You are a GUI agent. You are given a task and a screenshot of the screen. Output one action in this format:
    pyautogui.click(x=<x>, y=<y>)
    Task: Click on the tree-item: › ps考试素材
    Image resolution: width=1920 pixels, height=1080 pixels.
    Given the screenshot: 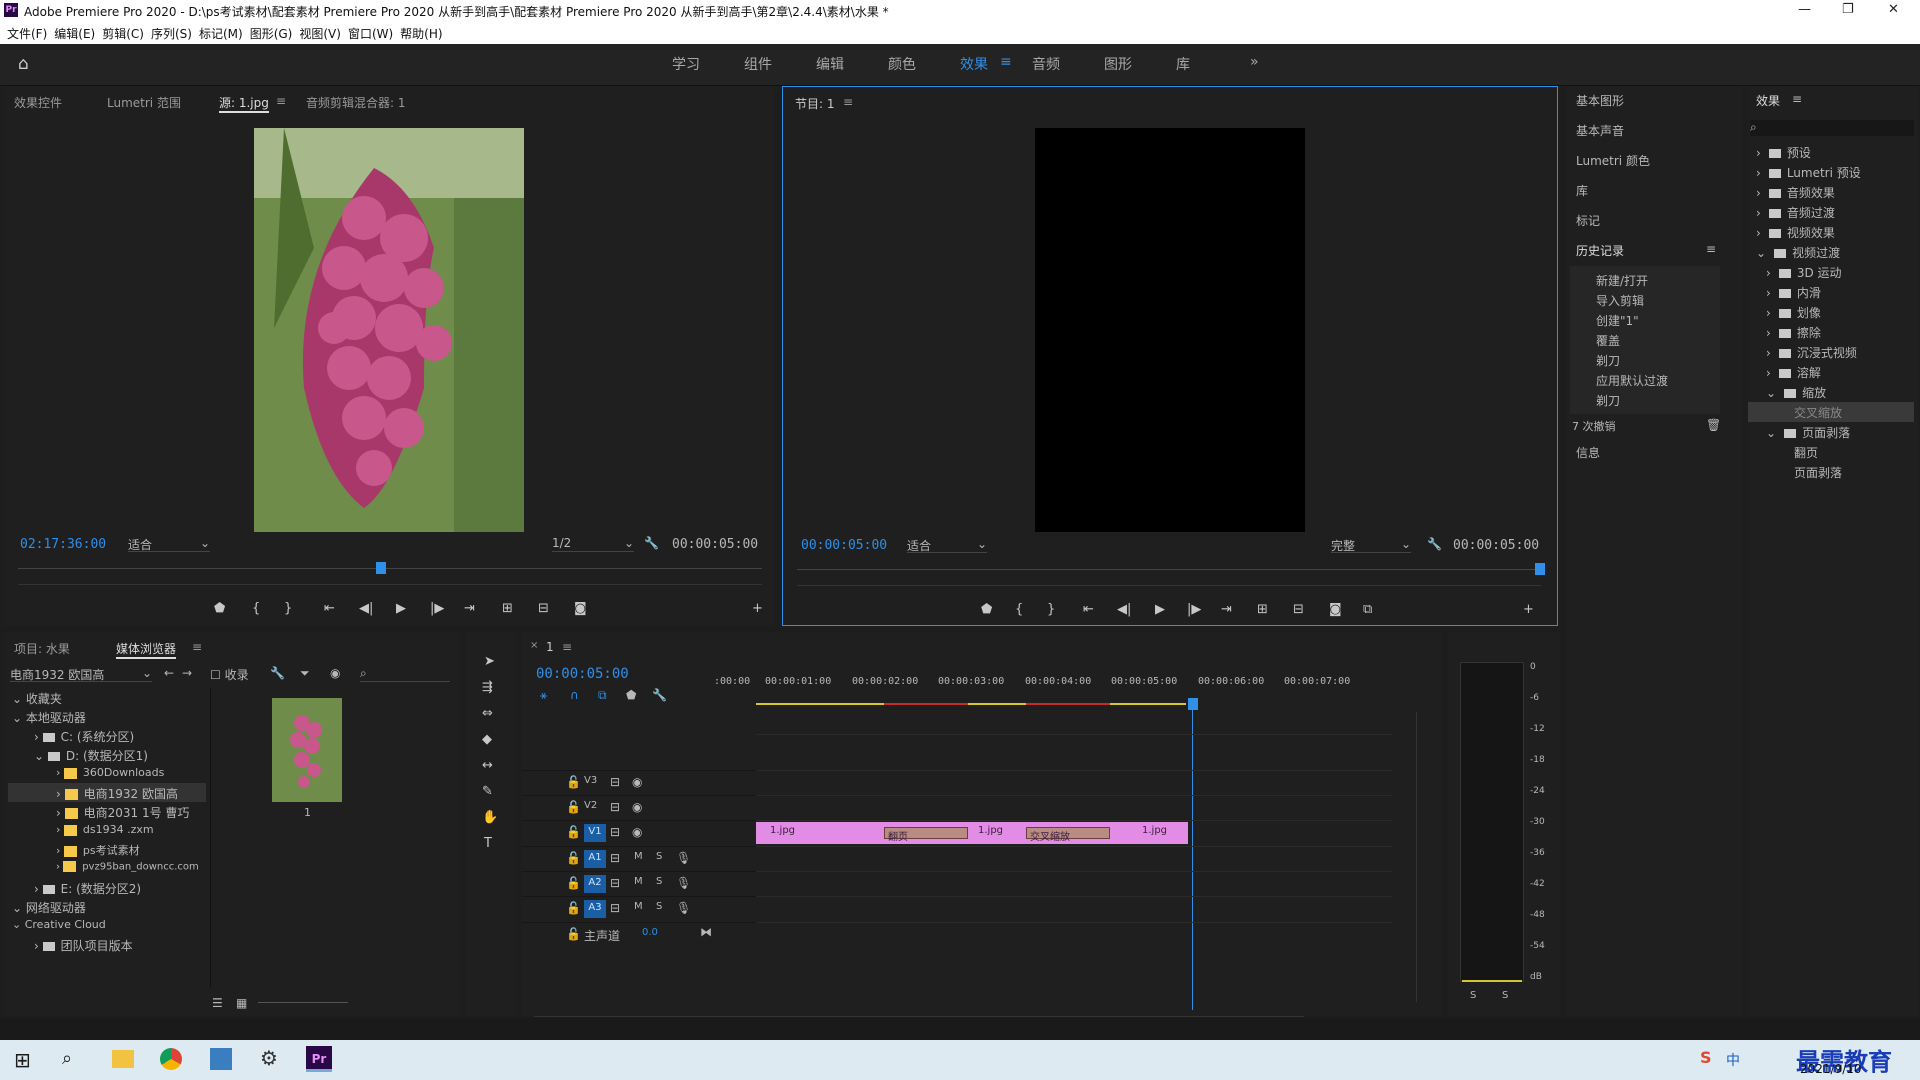 What is the action you would take?
    pyautogui.click(x=98, y=850)
    